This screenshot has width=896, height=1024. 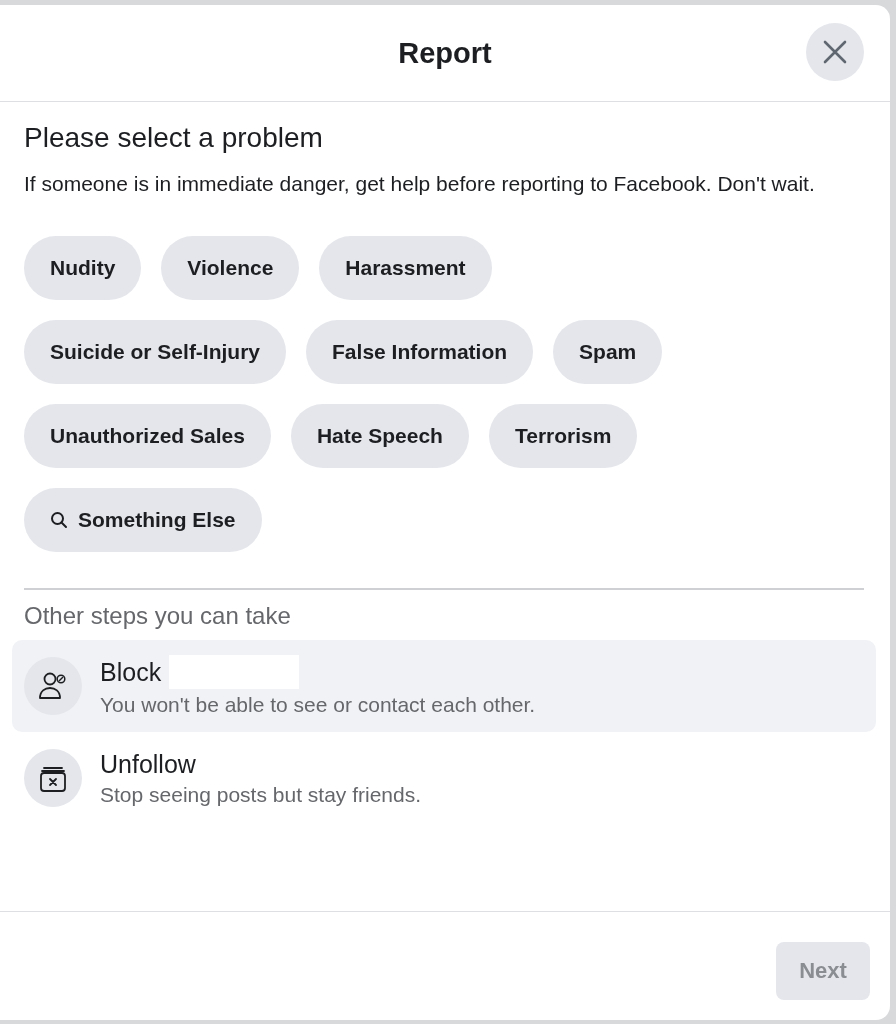 What do you see at coordinates (318, 705) in the screenshot?
I see `action-description: You won't be able to see or contact each other.` at bounding box center [318, 705].